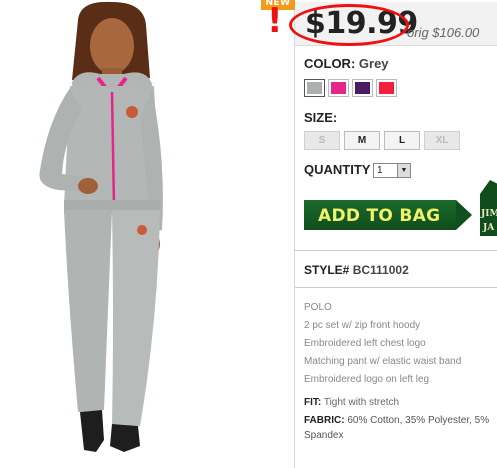 Image resolution: width=497 pixels, height=468 pixels. Describe the element at coordinates (403, 170) in the screenshot. I see `chevron-down-icon: ▼` at that location.